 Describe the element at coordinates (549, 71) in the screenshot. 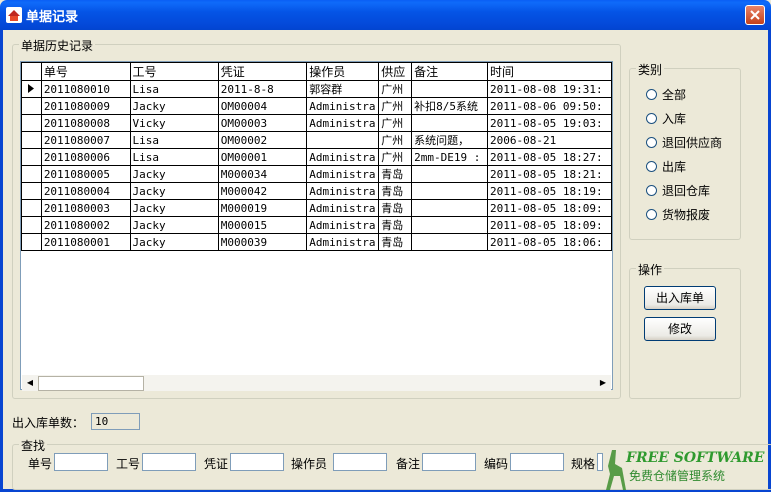

I see `column-header-time: 时间` at that location.